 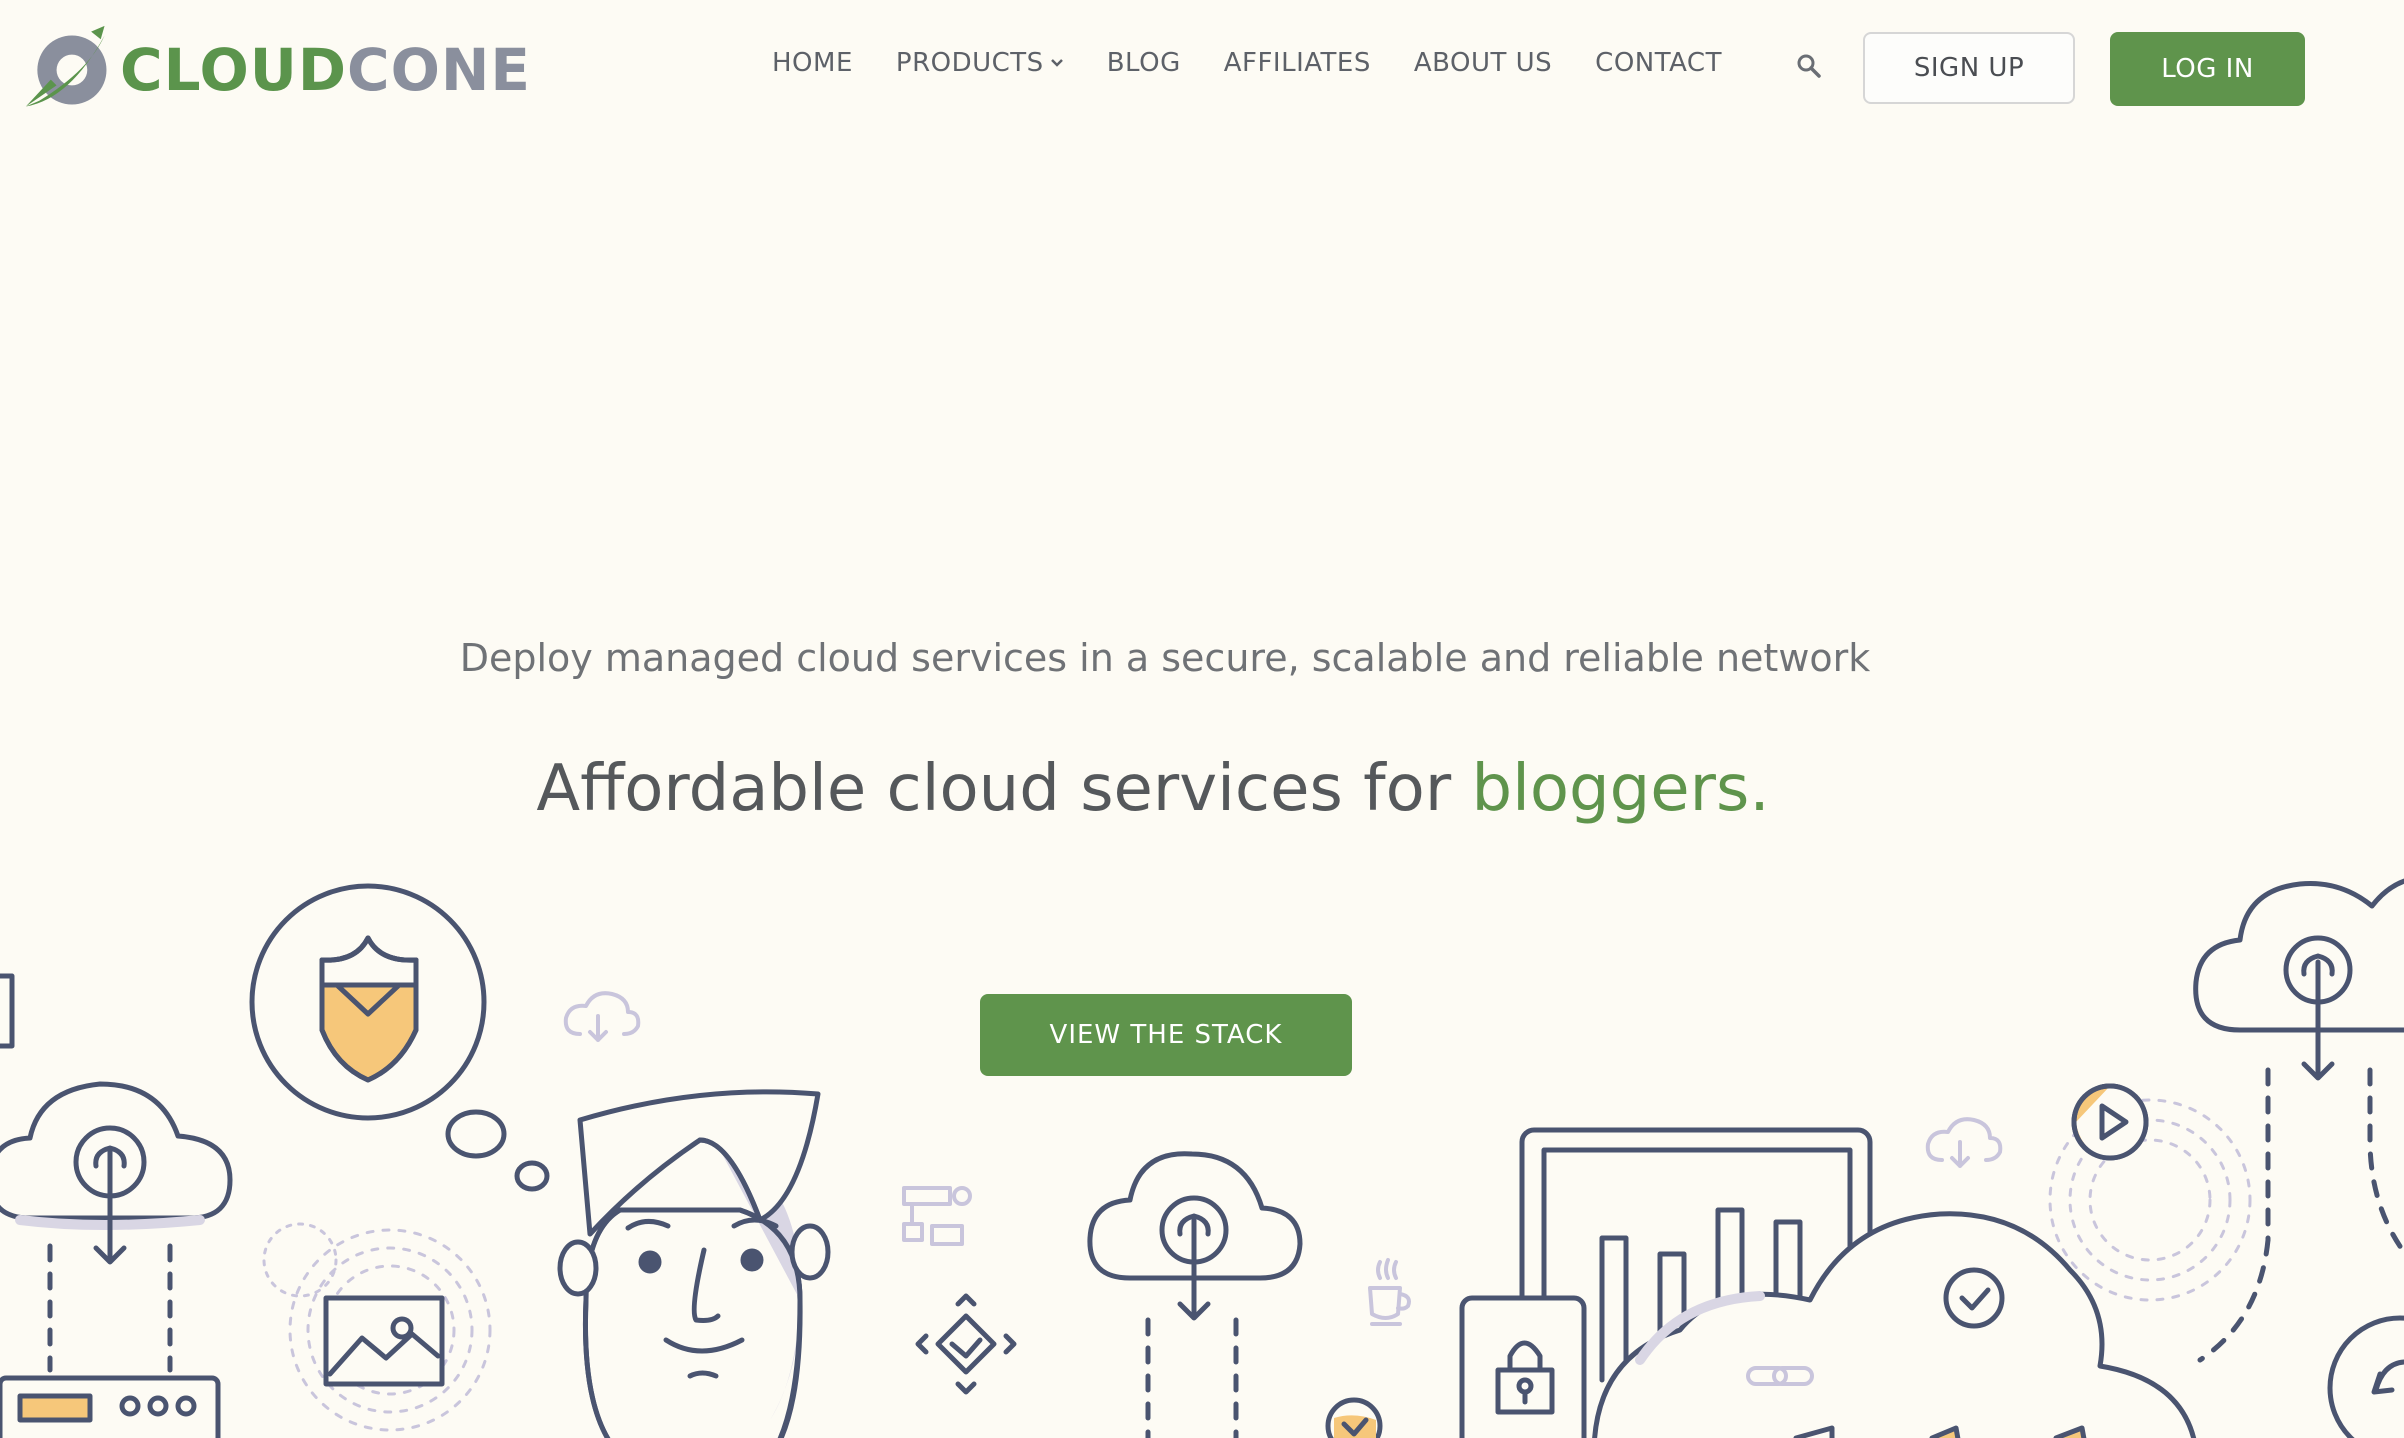 What do you see at coordinates (602, 1016) in the screenshot?
I see `cloud-download-small-icon` at bounding box center [602, 1016].